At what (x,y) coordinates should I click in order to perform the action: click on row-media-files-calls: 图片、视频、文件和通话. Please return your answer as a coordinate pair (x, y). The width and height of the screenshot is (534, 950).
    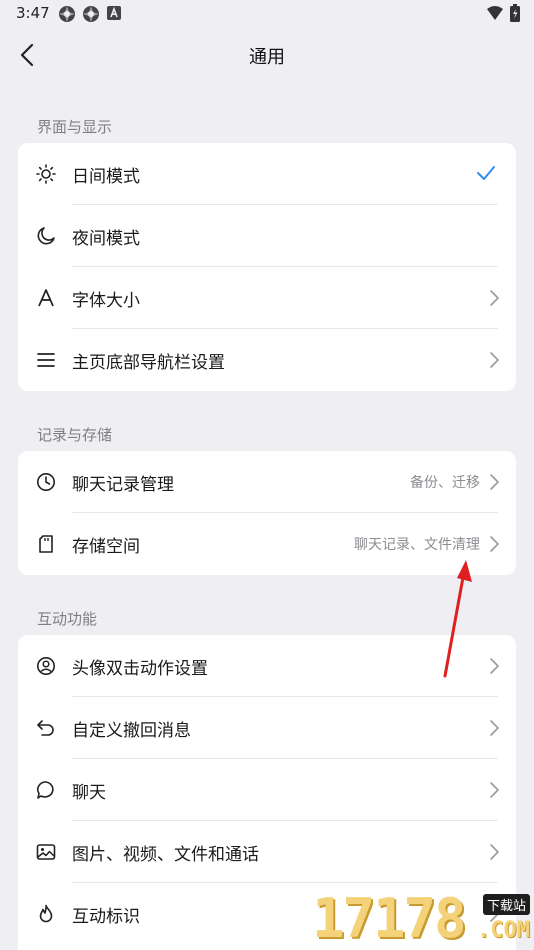
    Looking at the image, I should click on (267, 852).